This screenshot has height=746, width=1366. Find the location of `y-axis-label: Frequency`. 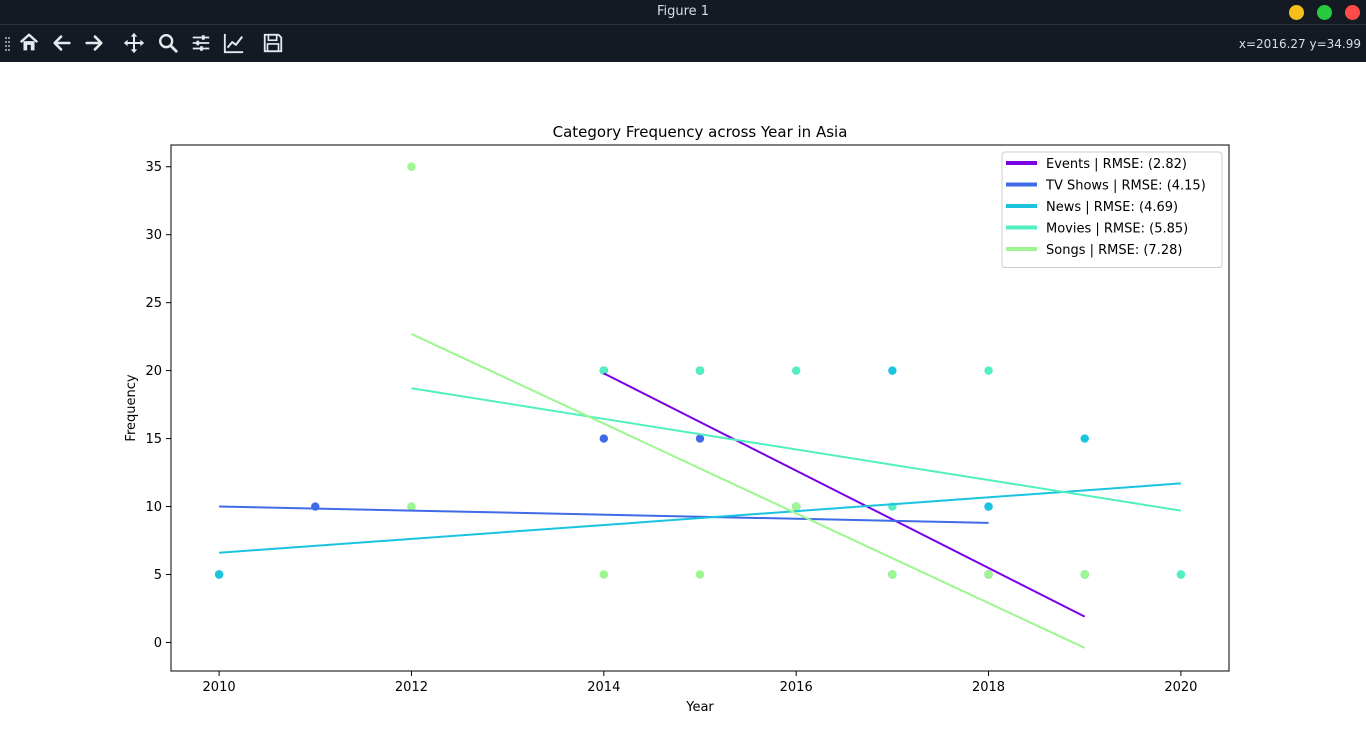

y-axis-label: Frequency is located at coordinates (131, 407).